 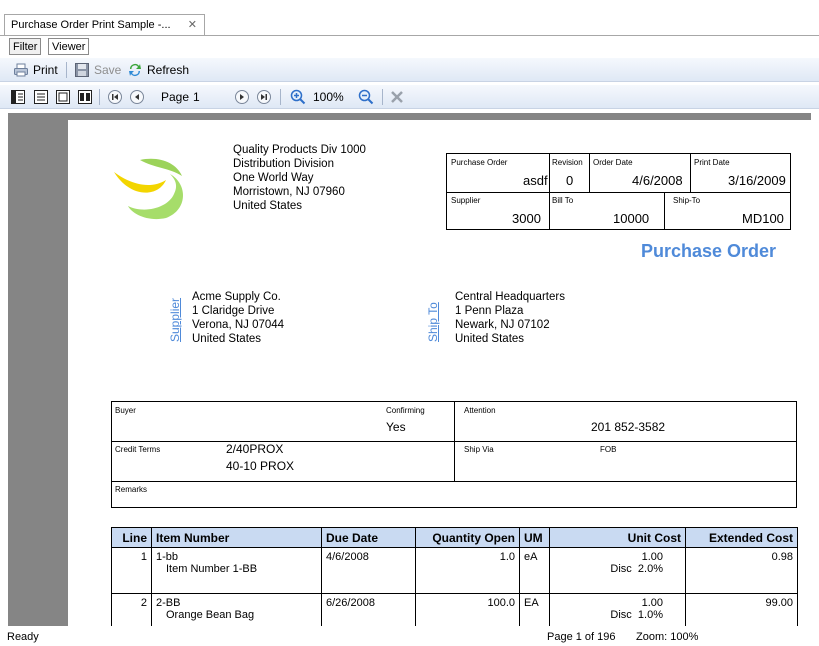 What do you see at coordinates (175, 319) in the screenshot?
I see `supplier-side-label: Supplier` at bounding box center [175, 319].